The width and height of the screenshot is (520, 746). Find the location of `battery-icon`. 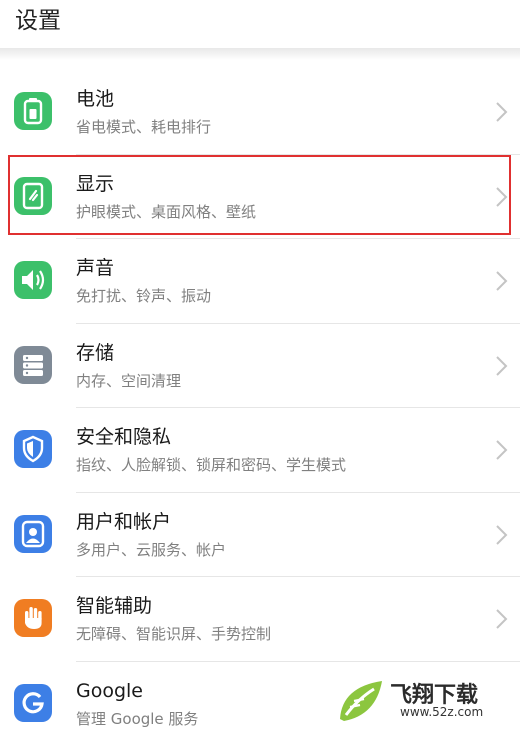

battery-icon is located at coordinates (33, 111).